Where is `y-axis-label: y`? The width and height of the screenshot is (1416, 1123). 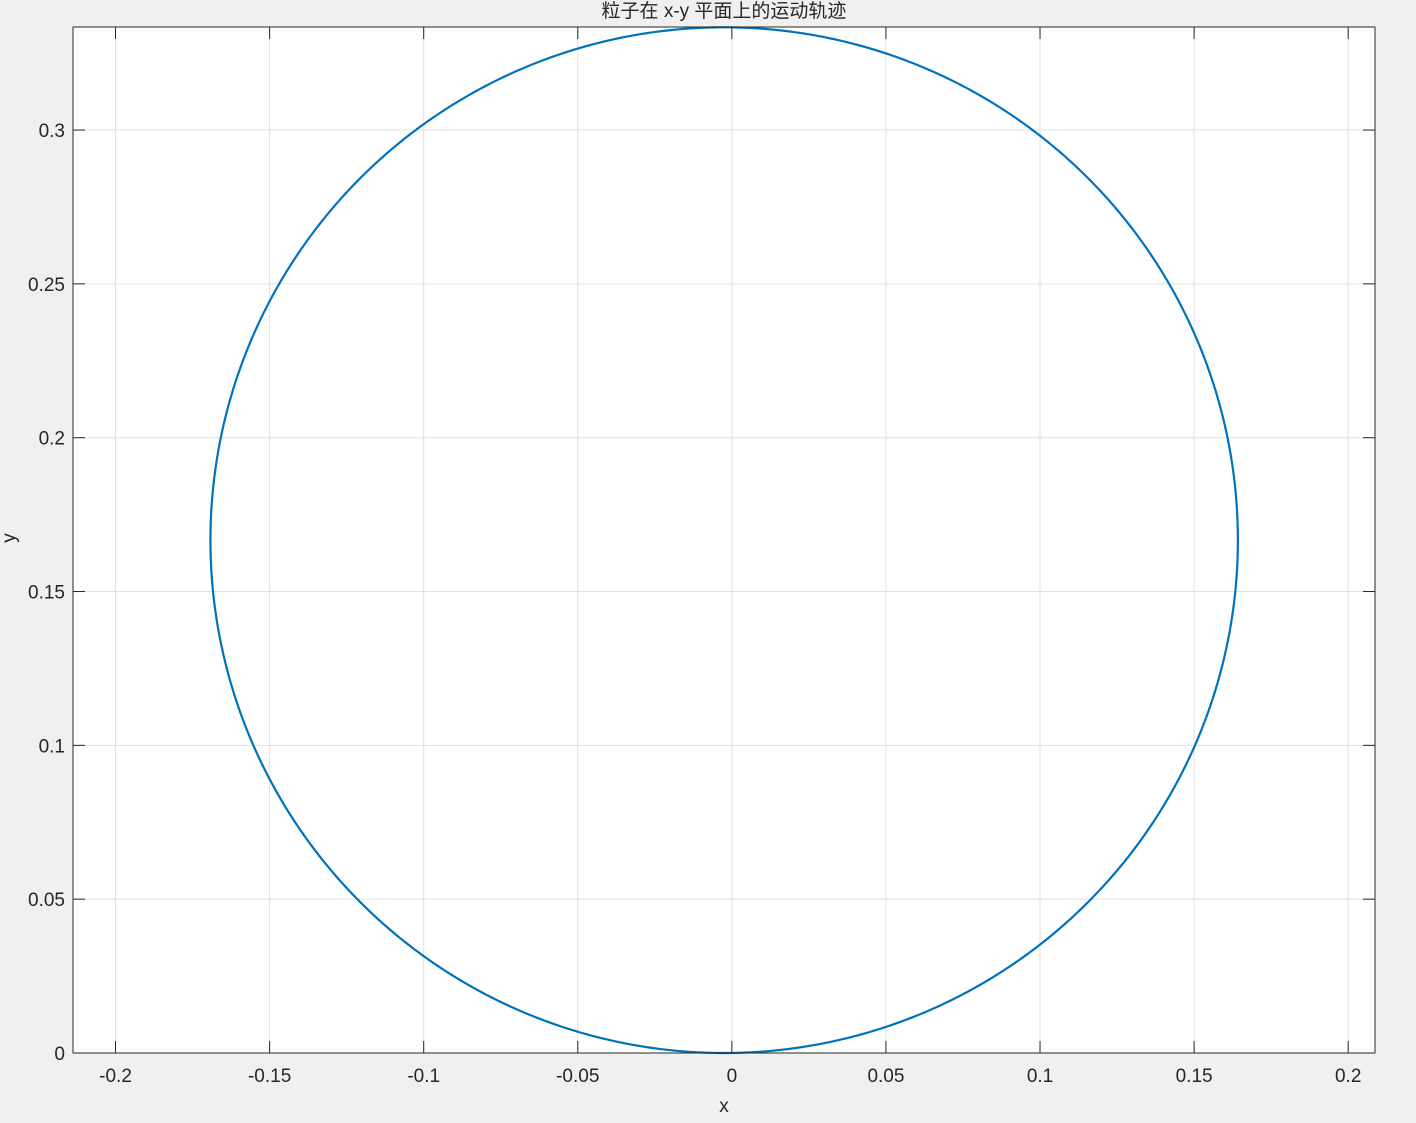 y-axis-label: y is located at coordinates (10, 538).